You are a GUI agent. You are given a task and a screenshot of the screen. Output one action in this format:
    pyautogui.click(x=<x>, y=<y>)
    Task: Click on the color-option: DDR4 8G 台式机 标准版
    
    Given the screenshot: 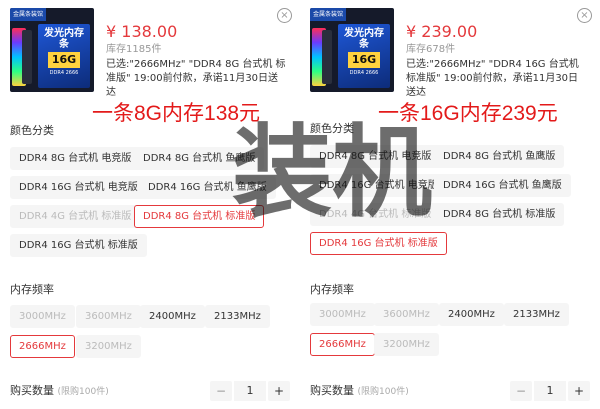 What is the action you would take?
    pyautogui.click(x=499, y=214)
    